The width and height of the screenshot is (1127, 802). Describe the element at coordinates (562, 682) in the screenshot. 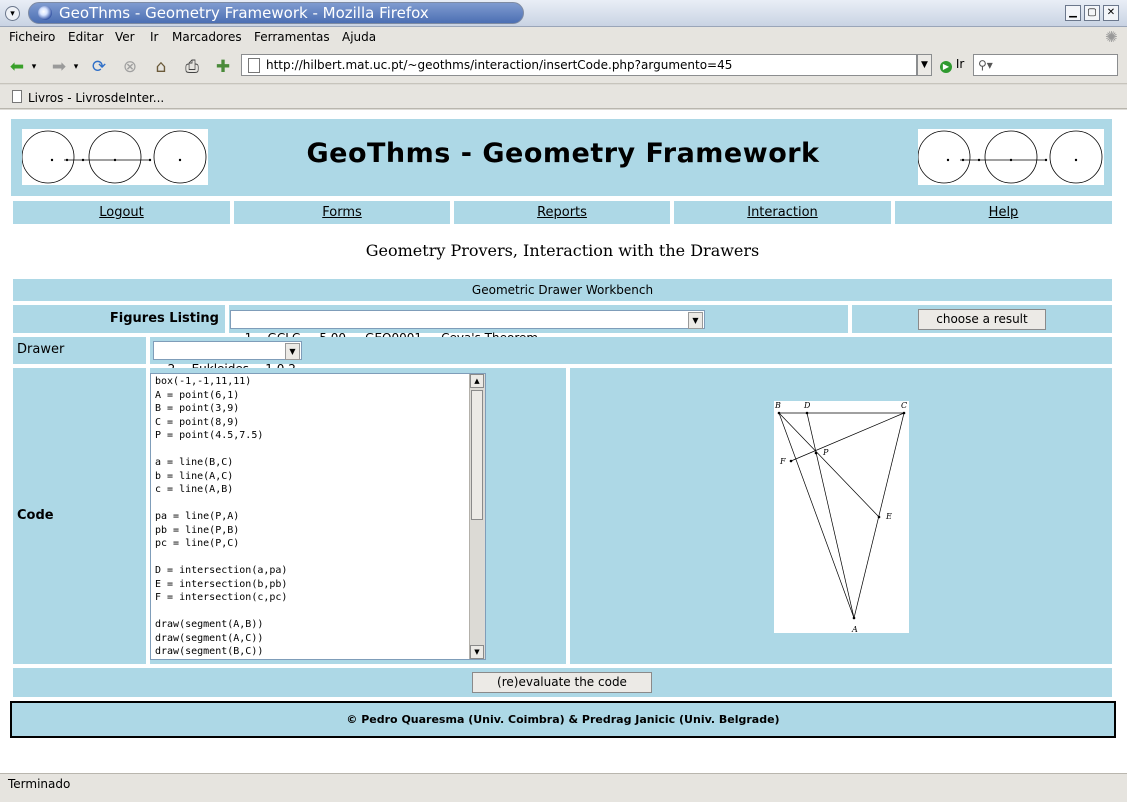

I see `evaluate-button: (re)evaluate the code` at that location.